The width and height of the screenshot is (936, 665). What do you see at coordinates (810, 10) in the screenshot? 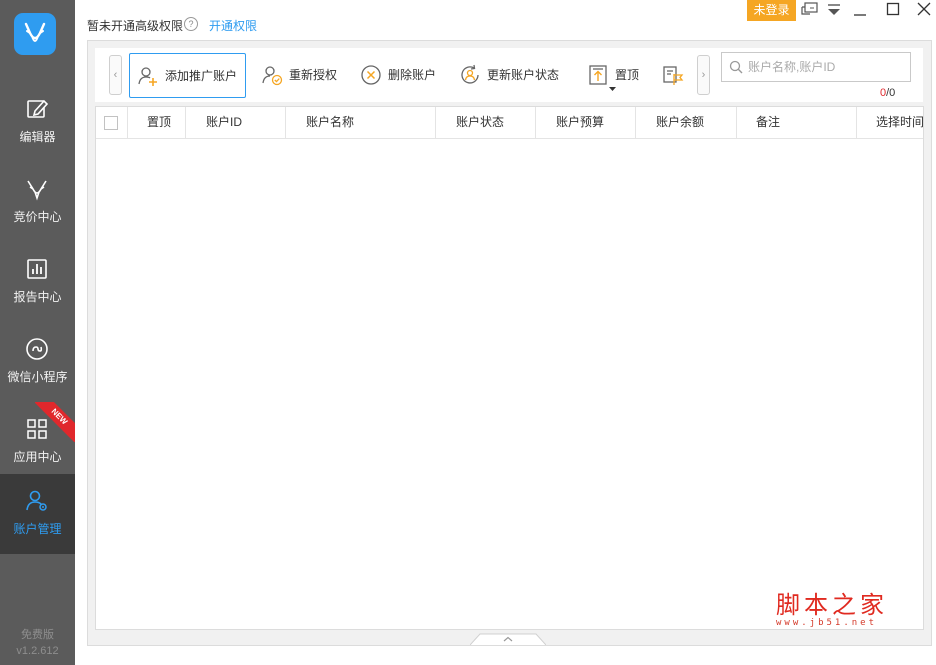
I see `feedback-icon` at bounding box center [810, 10].